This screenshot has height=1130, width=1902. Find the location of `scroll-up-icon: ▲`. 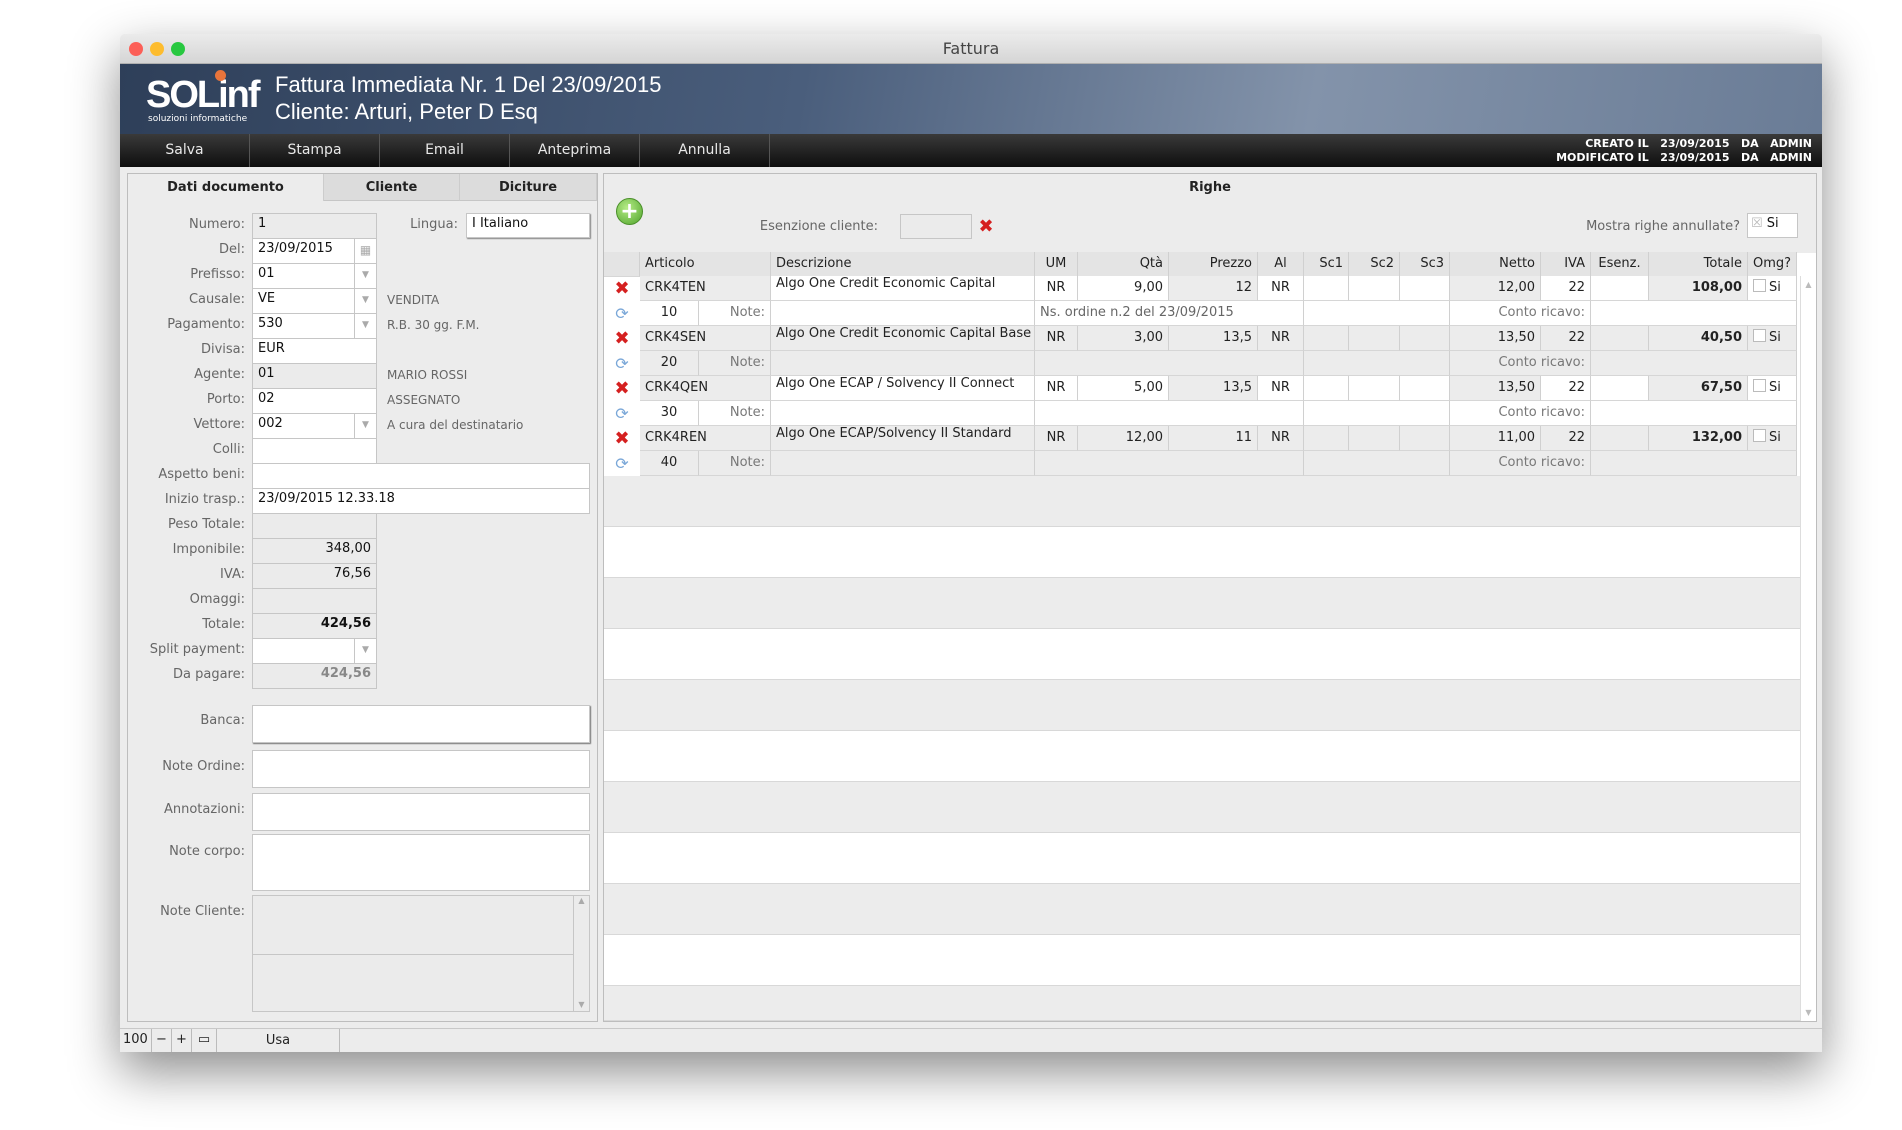

scroll-up-icon: ▲ is located at coordinates (581, 900).